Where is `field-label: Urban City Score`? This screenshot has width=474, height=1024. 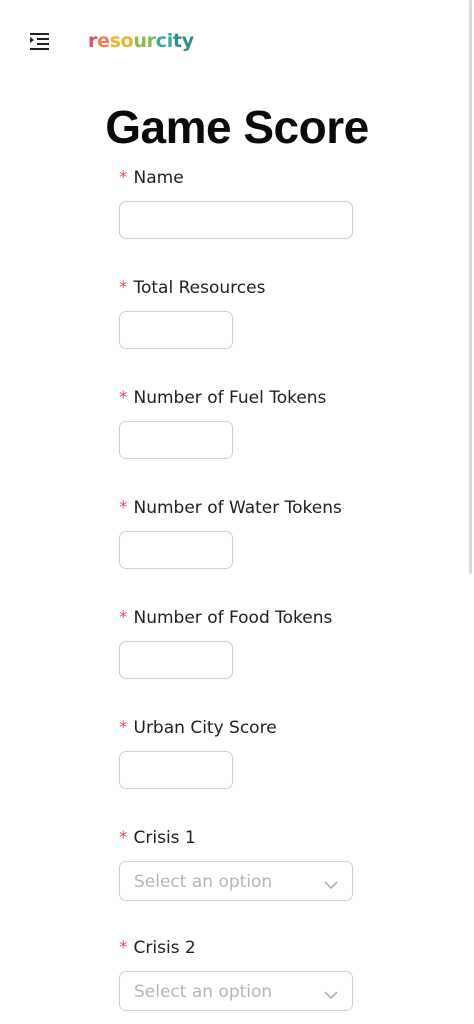
field-label: Urban City Score is located at coordinates (205, 728).